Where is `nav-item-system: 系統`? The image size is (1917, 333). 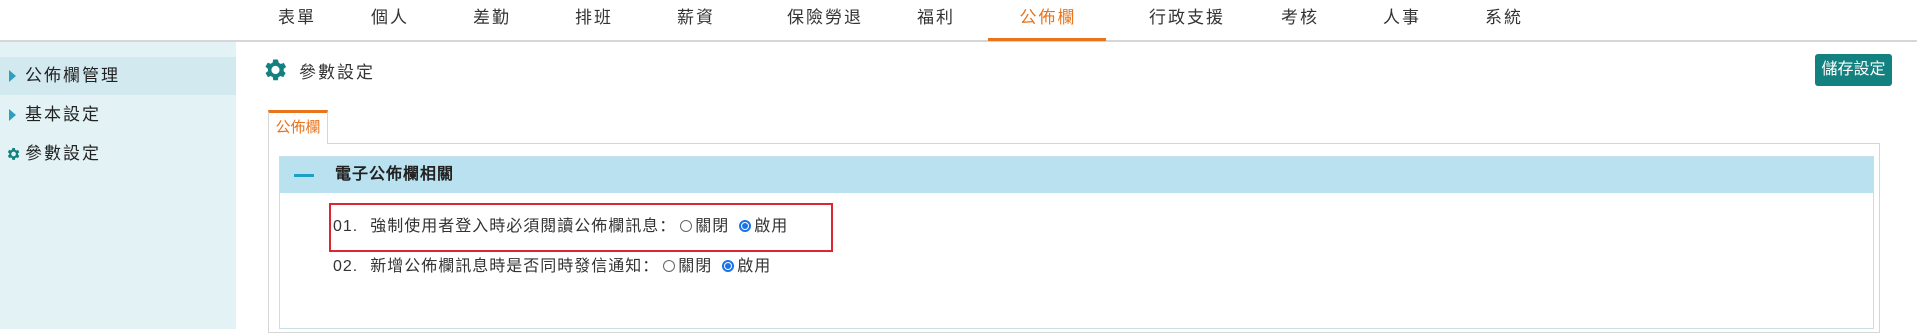 nav-item-system: 系統 is located at coordinates (1504, 20).